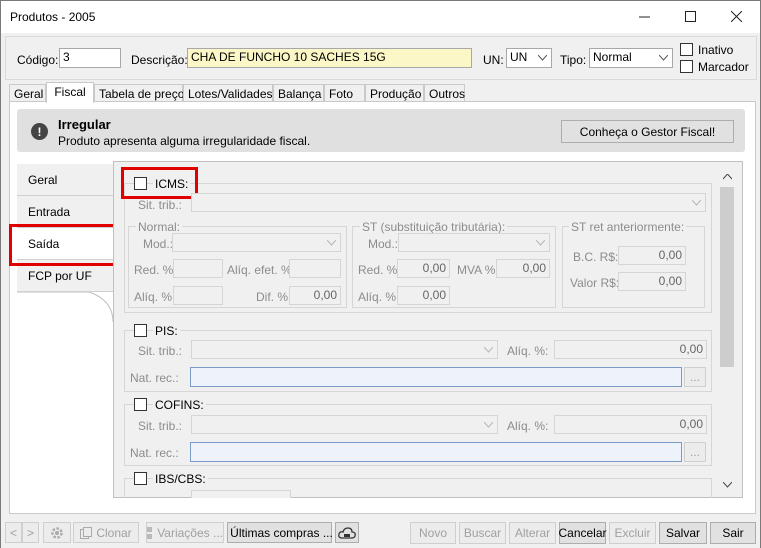 This screenshot has height=548, width=761. I want to click on pis-nat-rec-input, so click(436, 377).